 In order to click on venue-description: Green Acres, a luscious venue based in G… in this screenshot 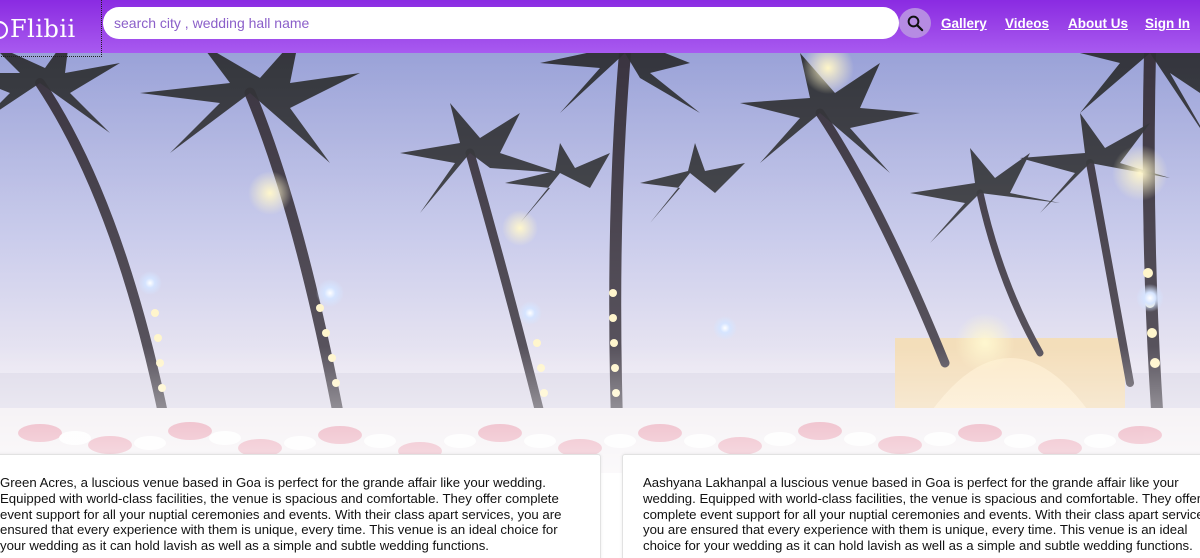, I will do `click(281, 514)`.